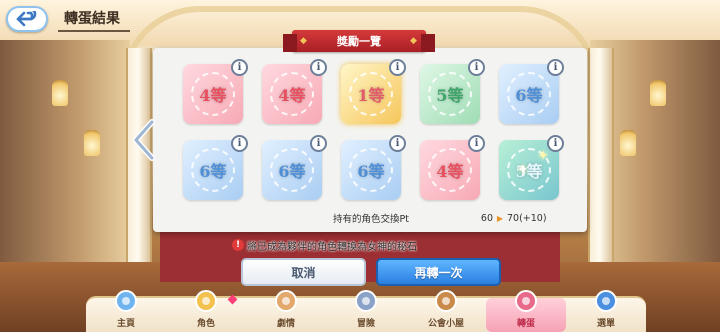 The width and height of the screenshot is (720, 332). Describe the element at coordinates (605, 324) in the screenshot. I see `nav-label: 選單` at that location.